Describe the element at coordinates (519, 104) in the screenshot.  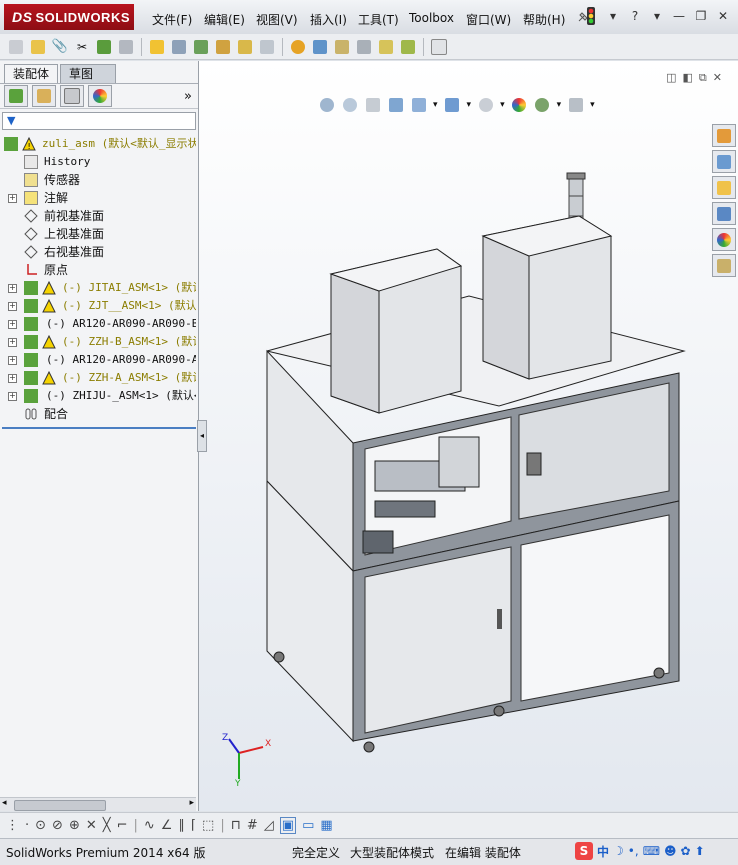
I see `edit-appearance-icon` at that location.